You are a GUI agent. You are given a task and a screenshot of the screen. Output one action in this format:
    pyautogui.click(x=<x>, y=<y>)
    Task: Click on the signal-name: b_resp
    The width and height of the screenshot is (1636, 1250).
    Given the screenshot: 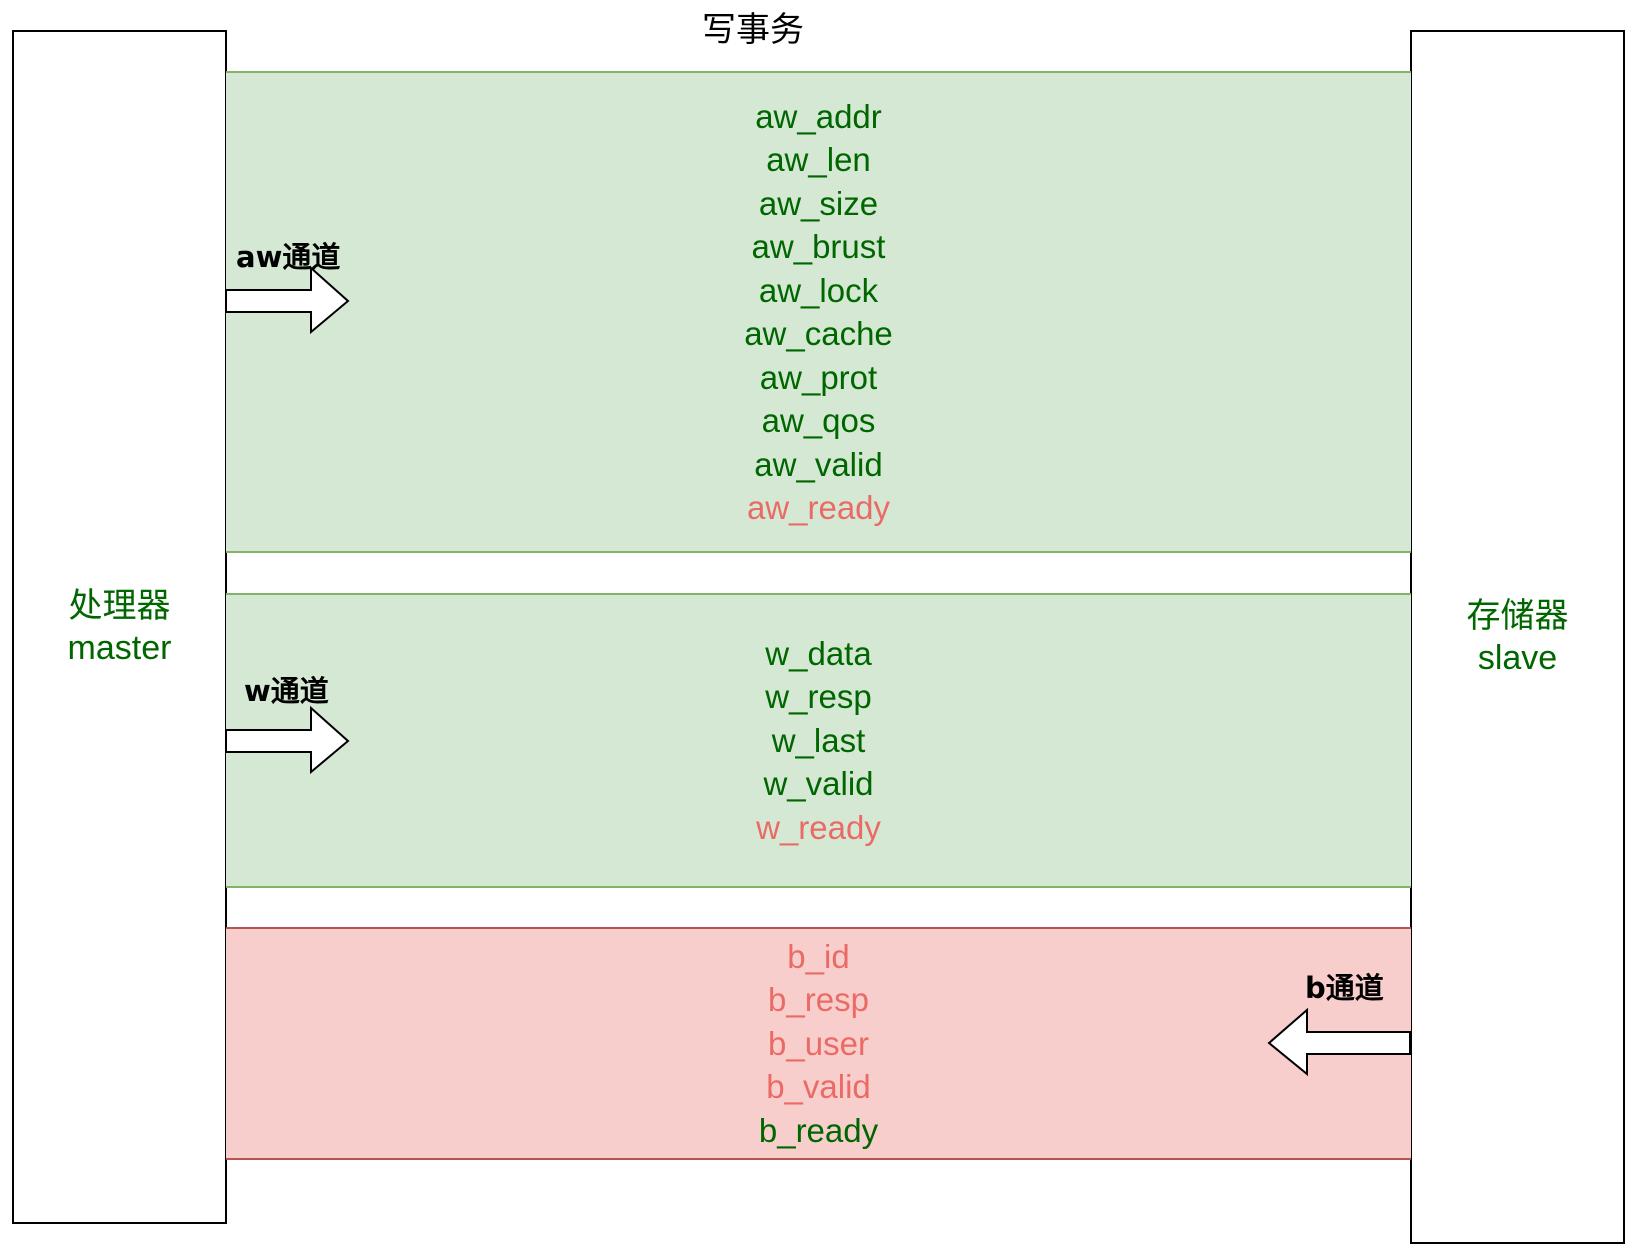 What is the action you would take?
    pyautogui.click(x=818, y=1000)
    